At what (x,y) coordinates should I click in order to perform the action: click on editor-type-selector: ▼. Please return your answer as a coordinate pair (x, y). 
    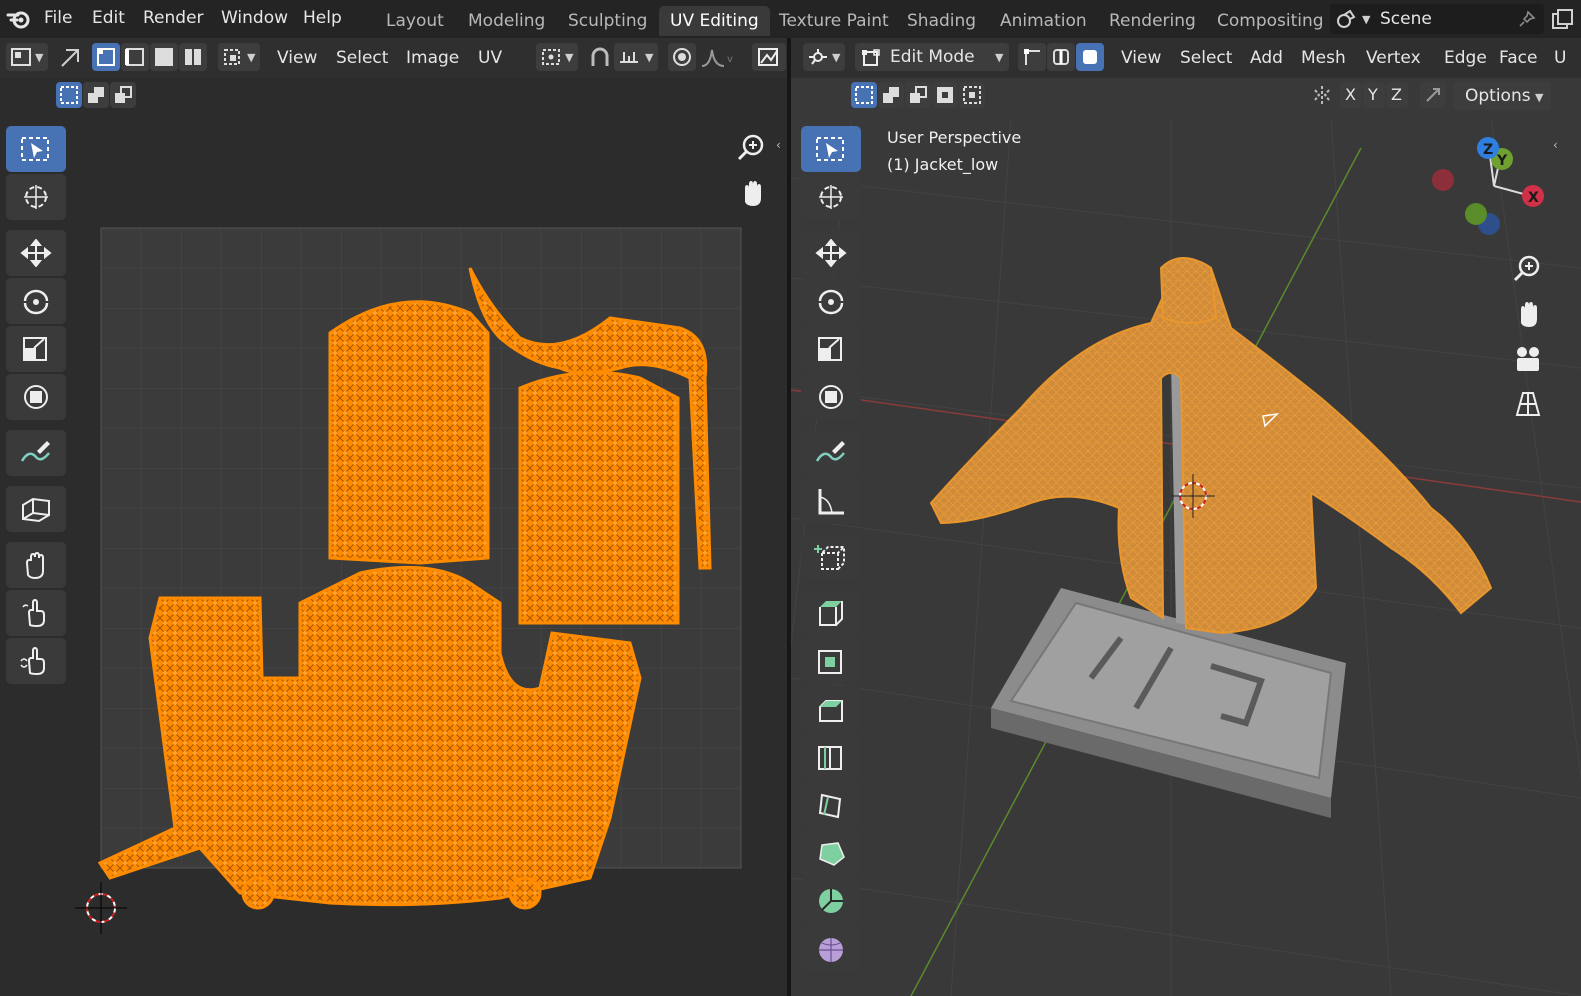
    Looking at the image, I should click on (27, 57).